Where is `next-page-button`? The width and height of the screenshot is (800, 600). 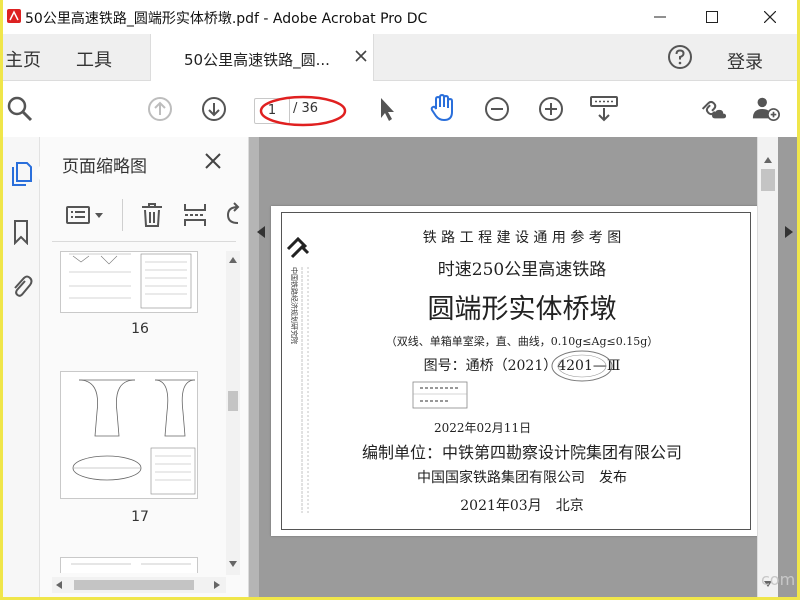
next-page-button is located at coordinates (214, 109).